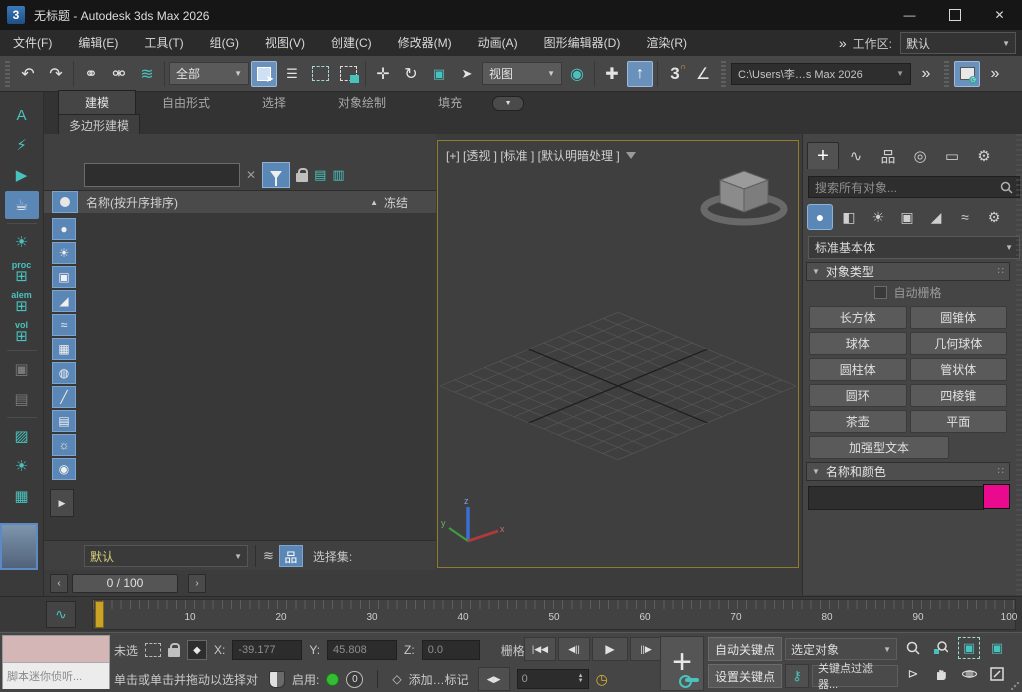 This screenshot has width=1022, height=692. I want to click on angle-snap-button: ∠, so click(703, 74).